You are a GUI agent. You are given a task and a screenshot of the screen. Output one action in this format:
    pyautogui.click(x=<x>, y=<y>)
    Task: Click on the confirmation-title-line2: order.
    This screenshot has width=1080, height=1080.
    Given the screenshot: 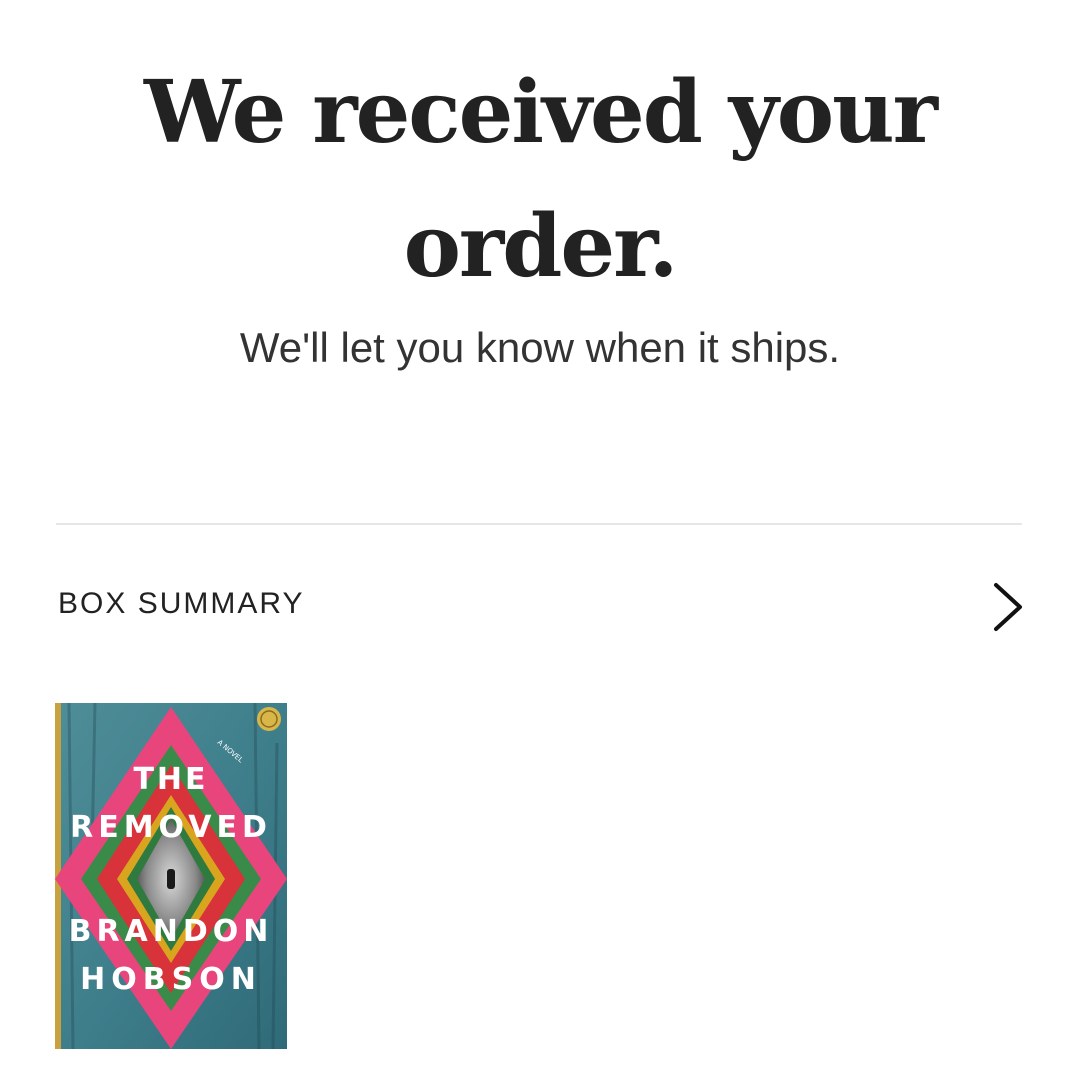 What is the action you would take?
    pyautogui.click(x=541, y=246)
    